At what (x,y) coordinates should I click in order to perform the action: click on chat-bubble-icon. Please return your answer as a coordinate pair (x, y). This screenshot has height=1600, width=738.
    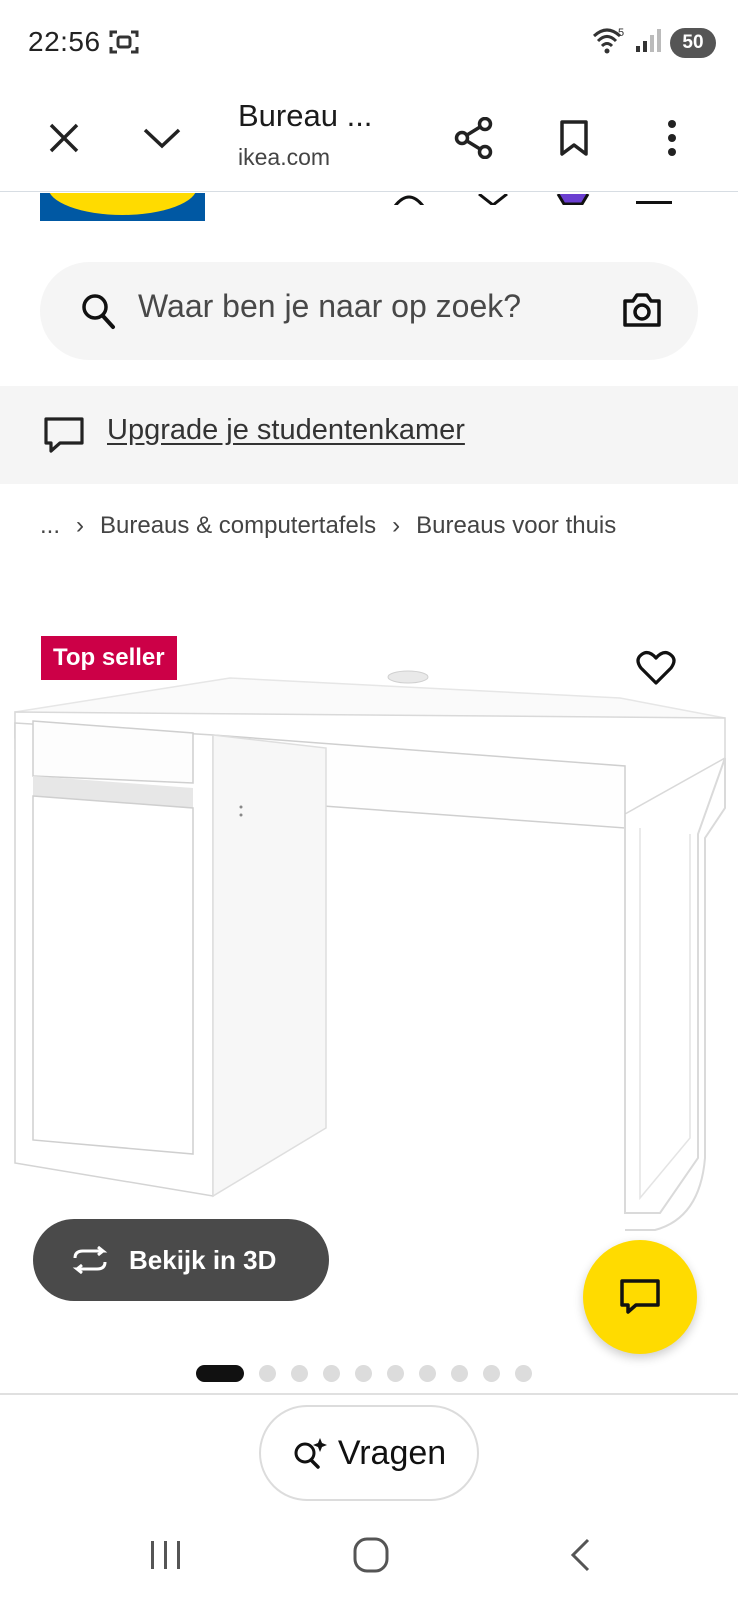
    Looking at the image, I should click on (64, 437).